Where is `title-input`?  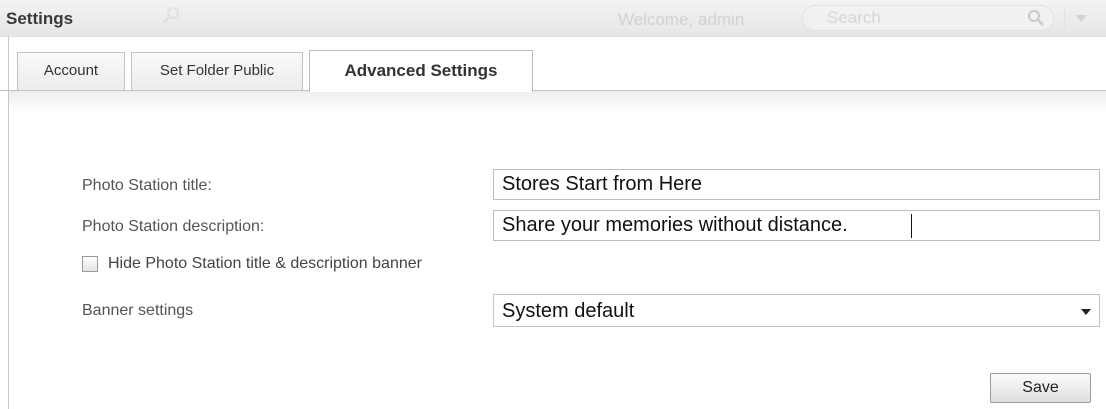 title-input is located at coordinates (796, 184).